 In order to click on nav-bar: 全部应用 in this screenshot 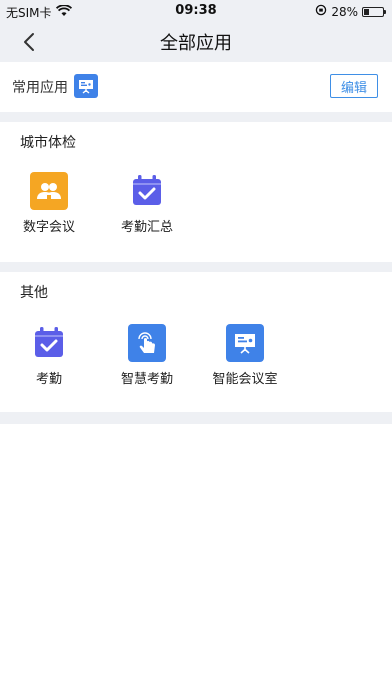, I will do `click(196, 42)`.